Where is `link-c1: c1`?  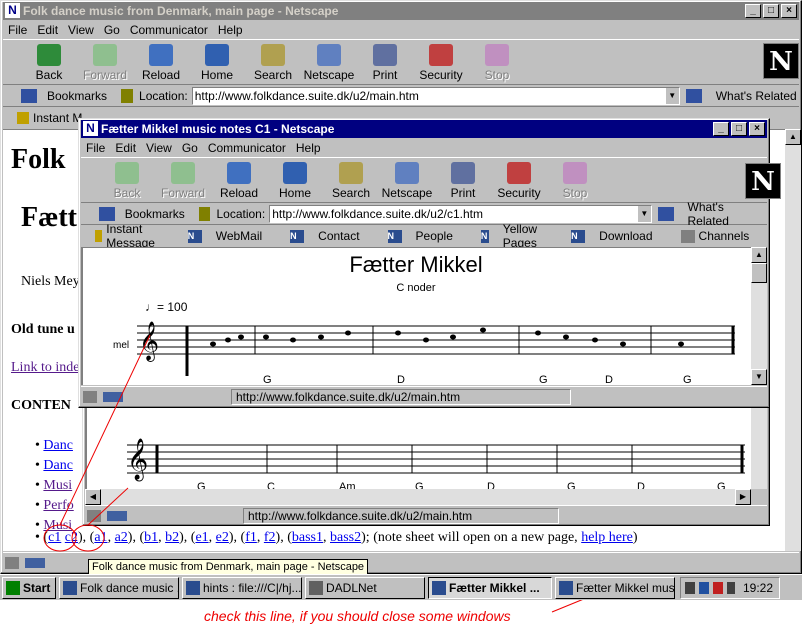
link-c1: c1 is located at coordinates (54, 537).